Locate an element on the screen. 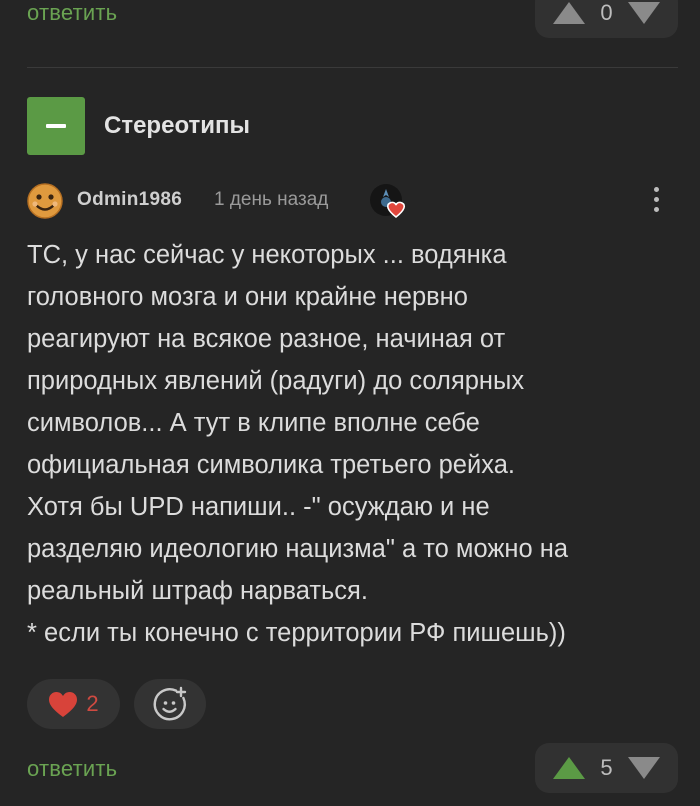  vote-control: 5 is located at coordinates (606, 768).